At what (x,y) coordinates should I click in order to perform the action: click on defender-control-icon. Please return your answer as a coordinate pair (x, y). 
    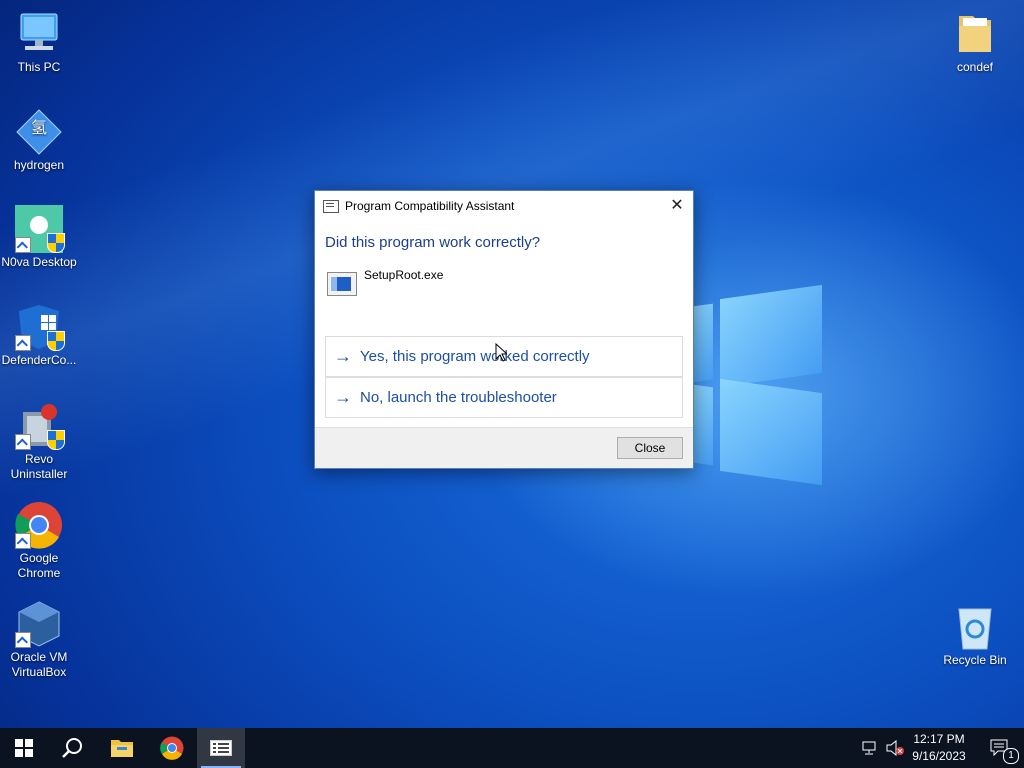
    Looking at the image, I should click on (40, 327).